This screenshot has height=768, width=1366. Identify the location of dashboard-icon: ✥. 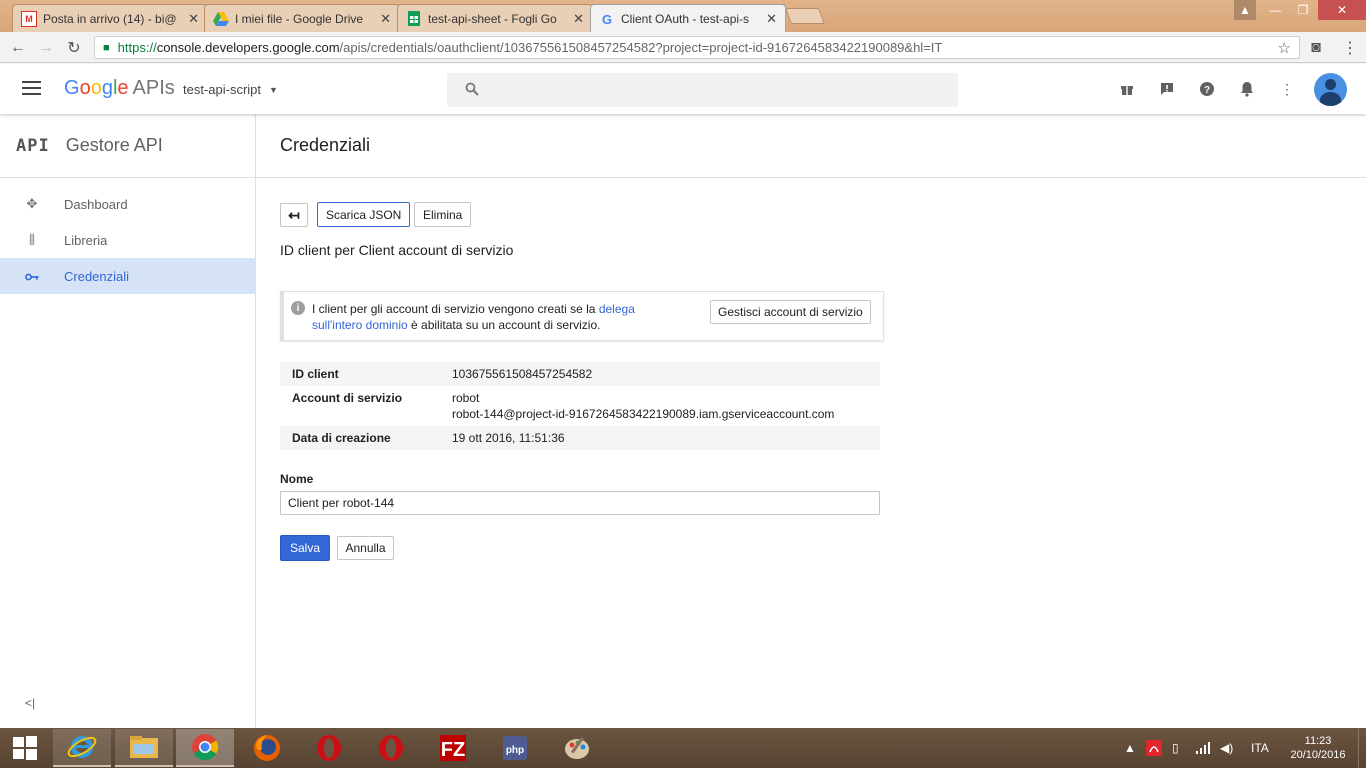
(32, 203).